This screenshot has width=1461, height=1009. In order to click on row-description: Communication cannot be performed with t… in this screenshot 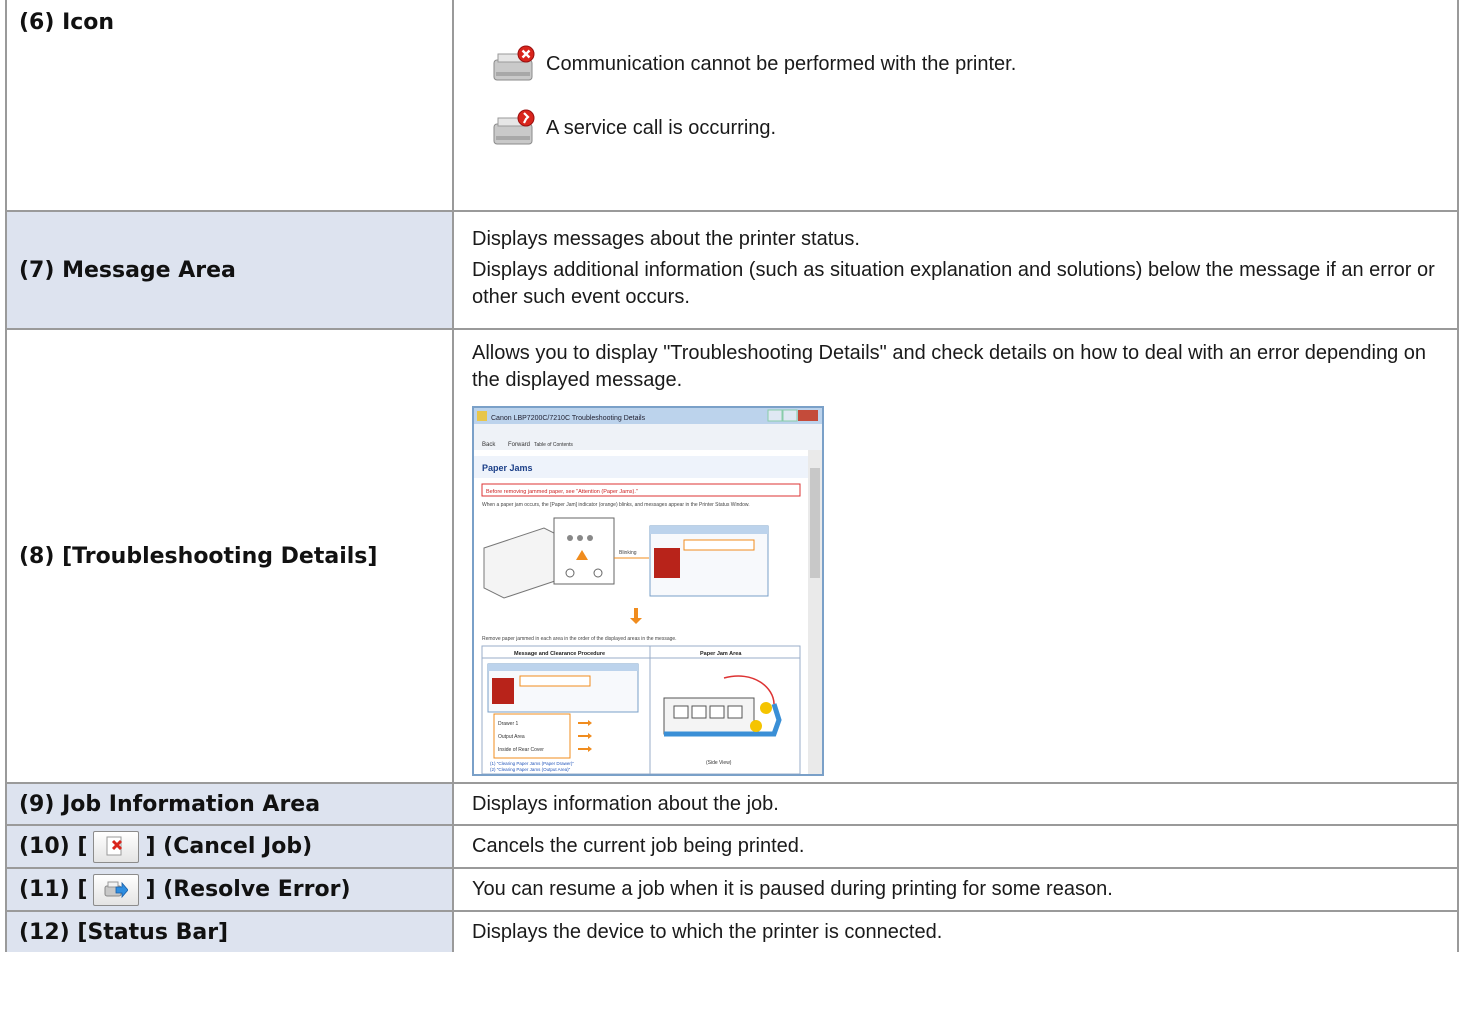, I will do `click(956, 105)`.